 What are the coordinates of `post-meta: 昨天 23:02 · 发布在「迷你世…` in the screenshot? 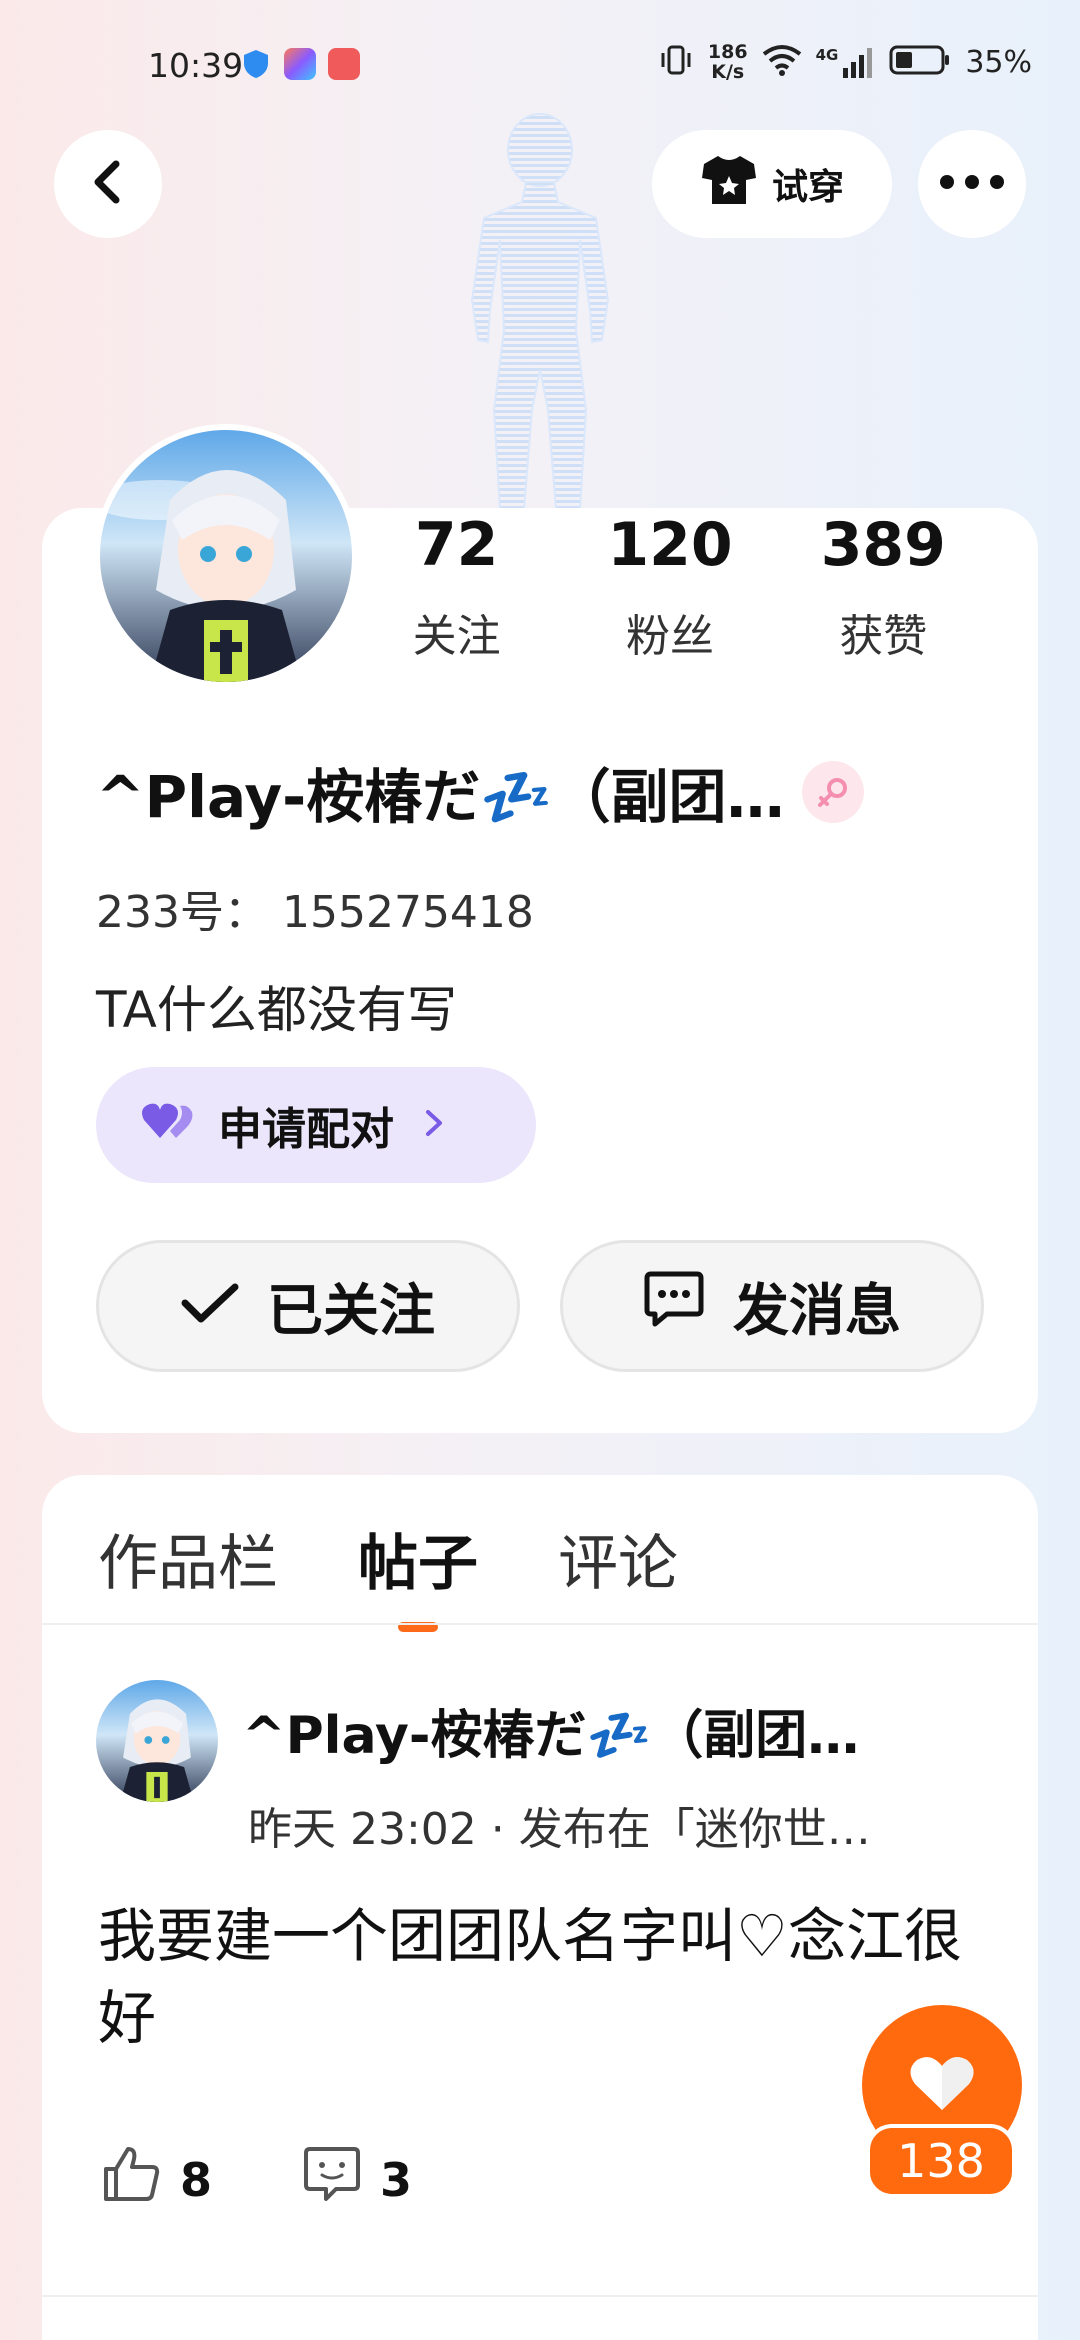 It's located at (559, 1829).